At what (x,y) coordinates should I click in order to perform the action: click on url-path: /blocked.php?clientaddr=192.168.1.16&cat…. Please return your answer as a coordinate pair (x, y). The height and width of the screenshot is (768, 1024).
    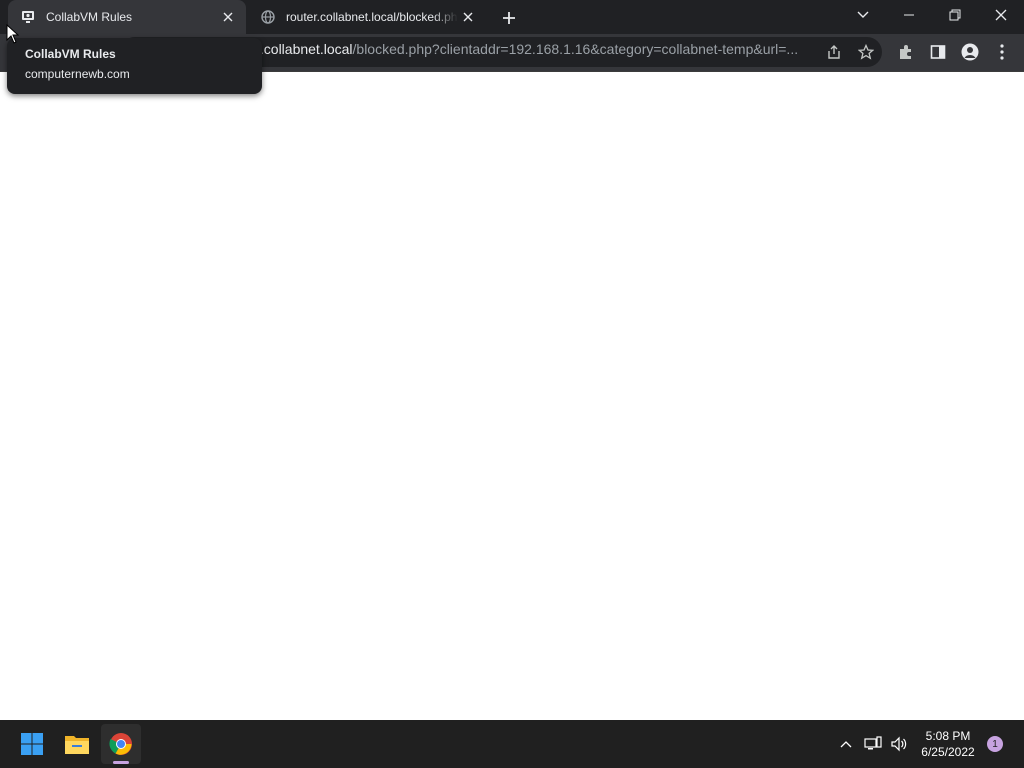
    Looking at the image, I should click on (575, 49).